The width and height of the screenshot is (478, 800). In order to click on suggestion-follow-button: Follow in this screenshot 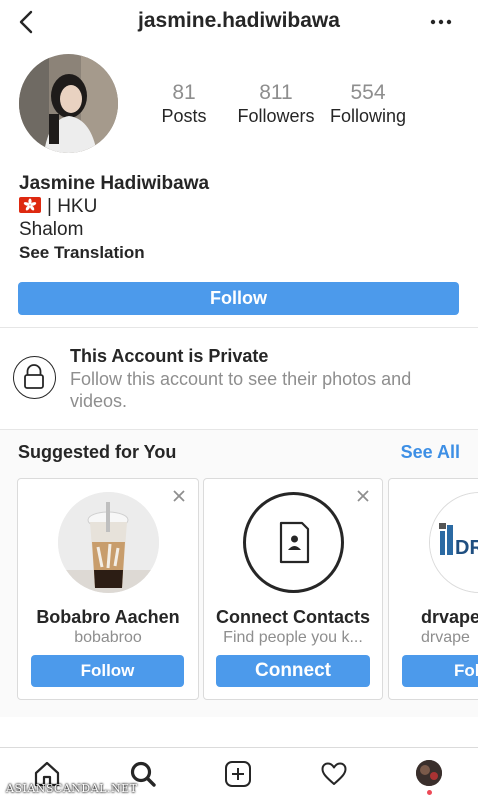, I will do `click(107, 671)`.